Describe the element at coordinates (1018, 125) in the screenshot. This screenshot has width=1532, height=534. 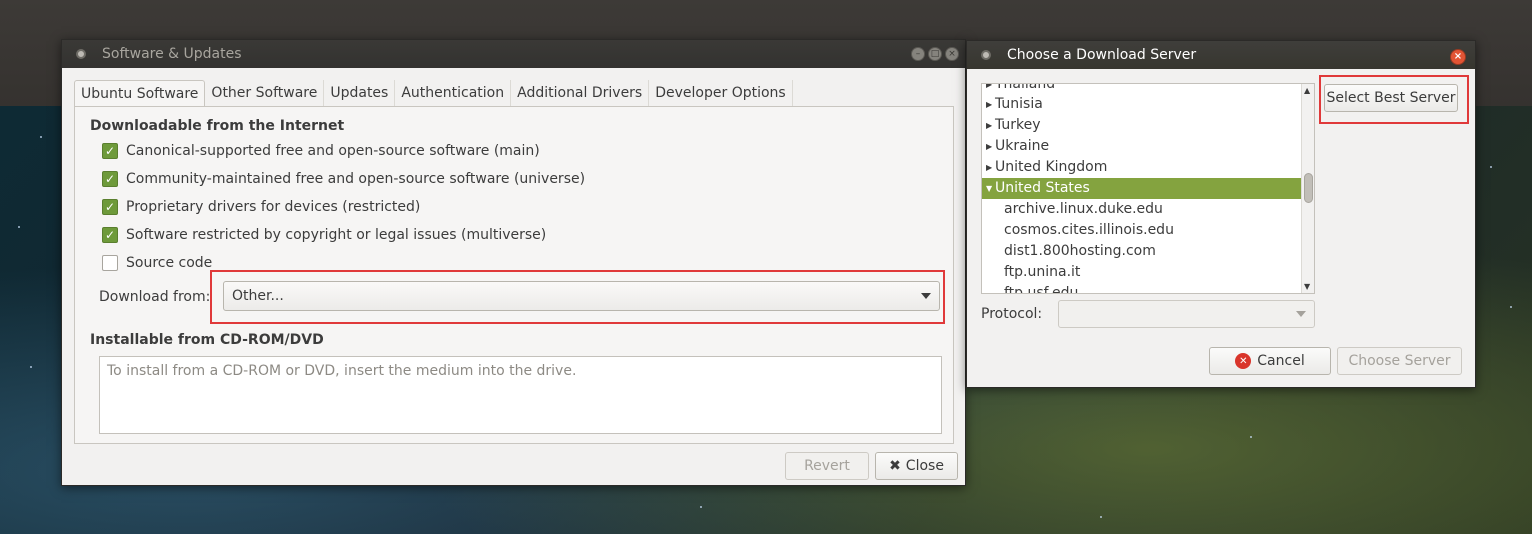
I see `country-label: Turkey` at that location.